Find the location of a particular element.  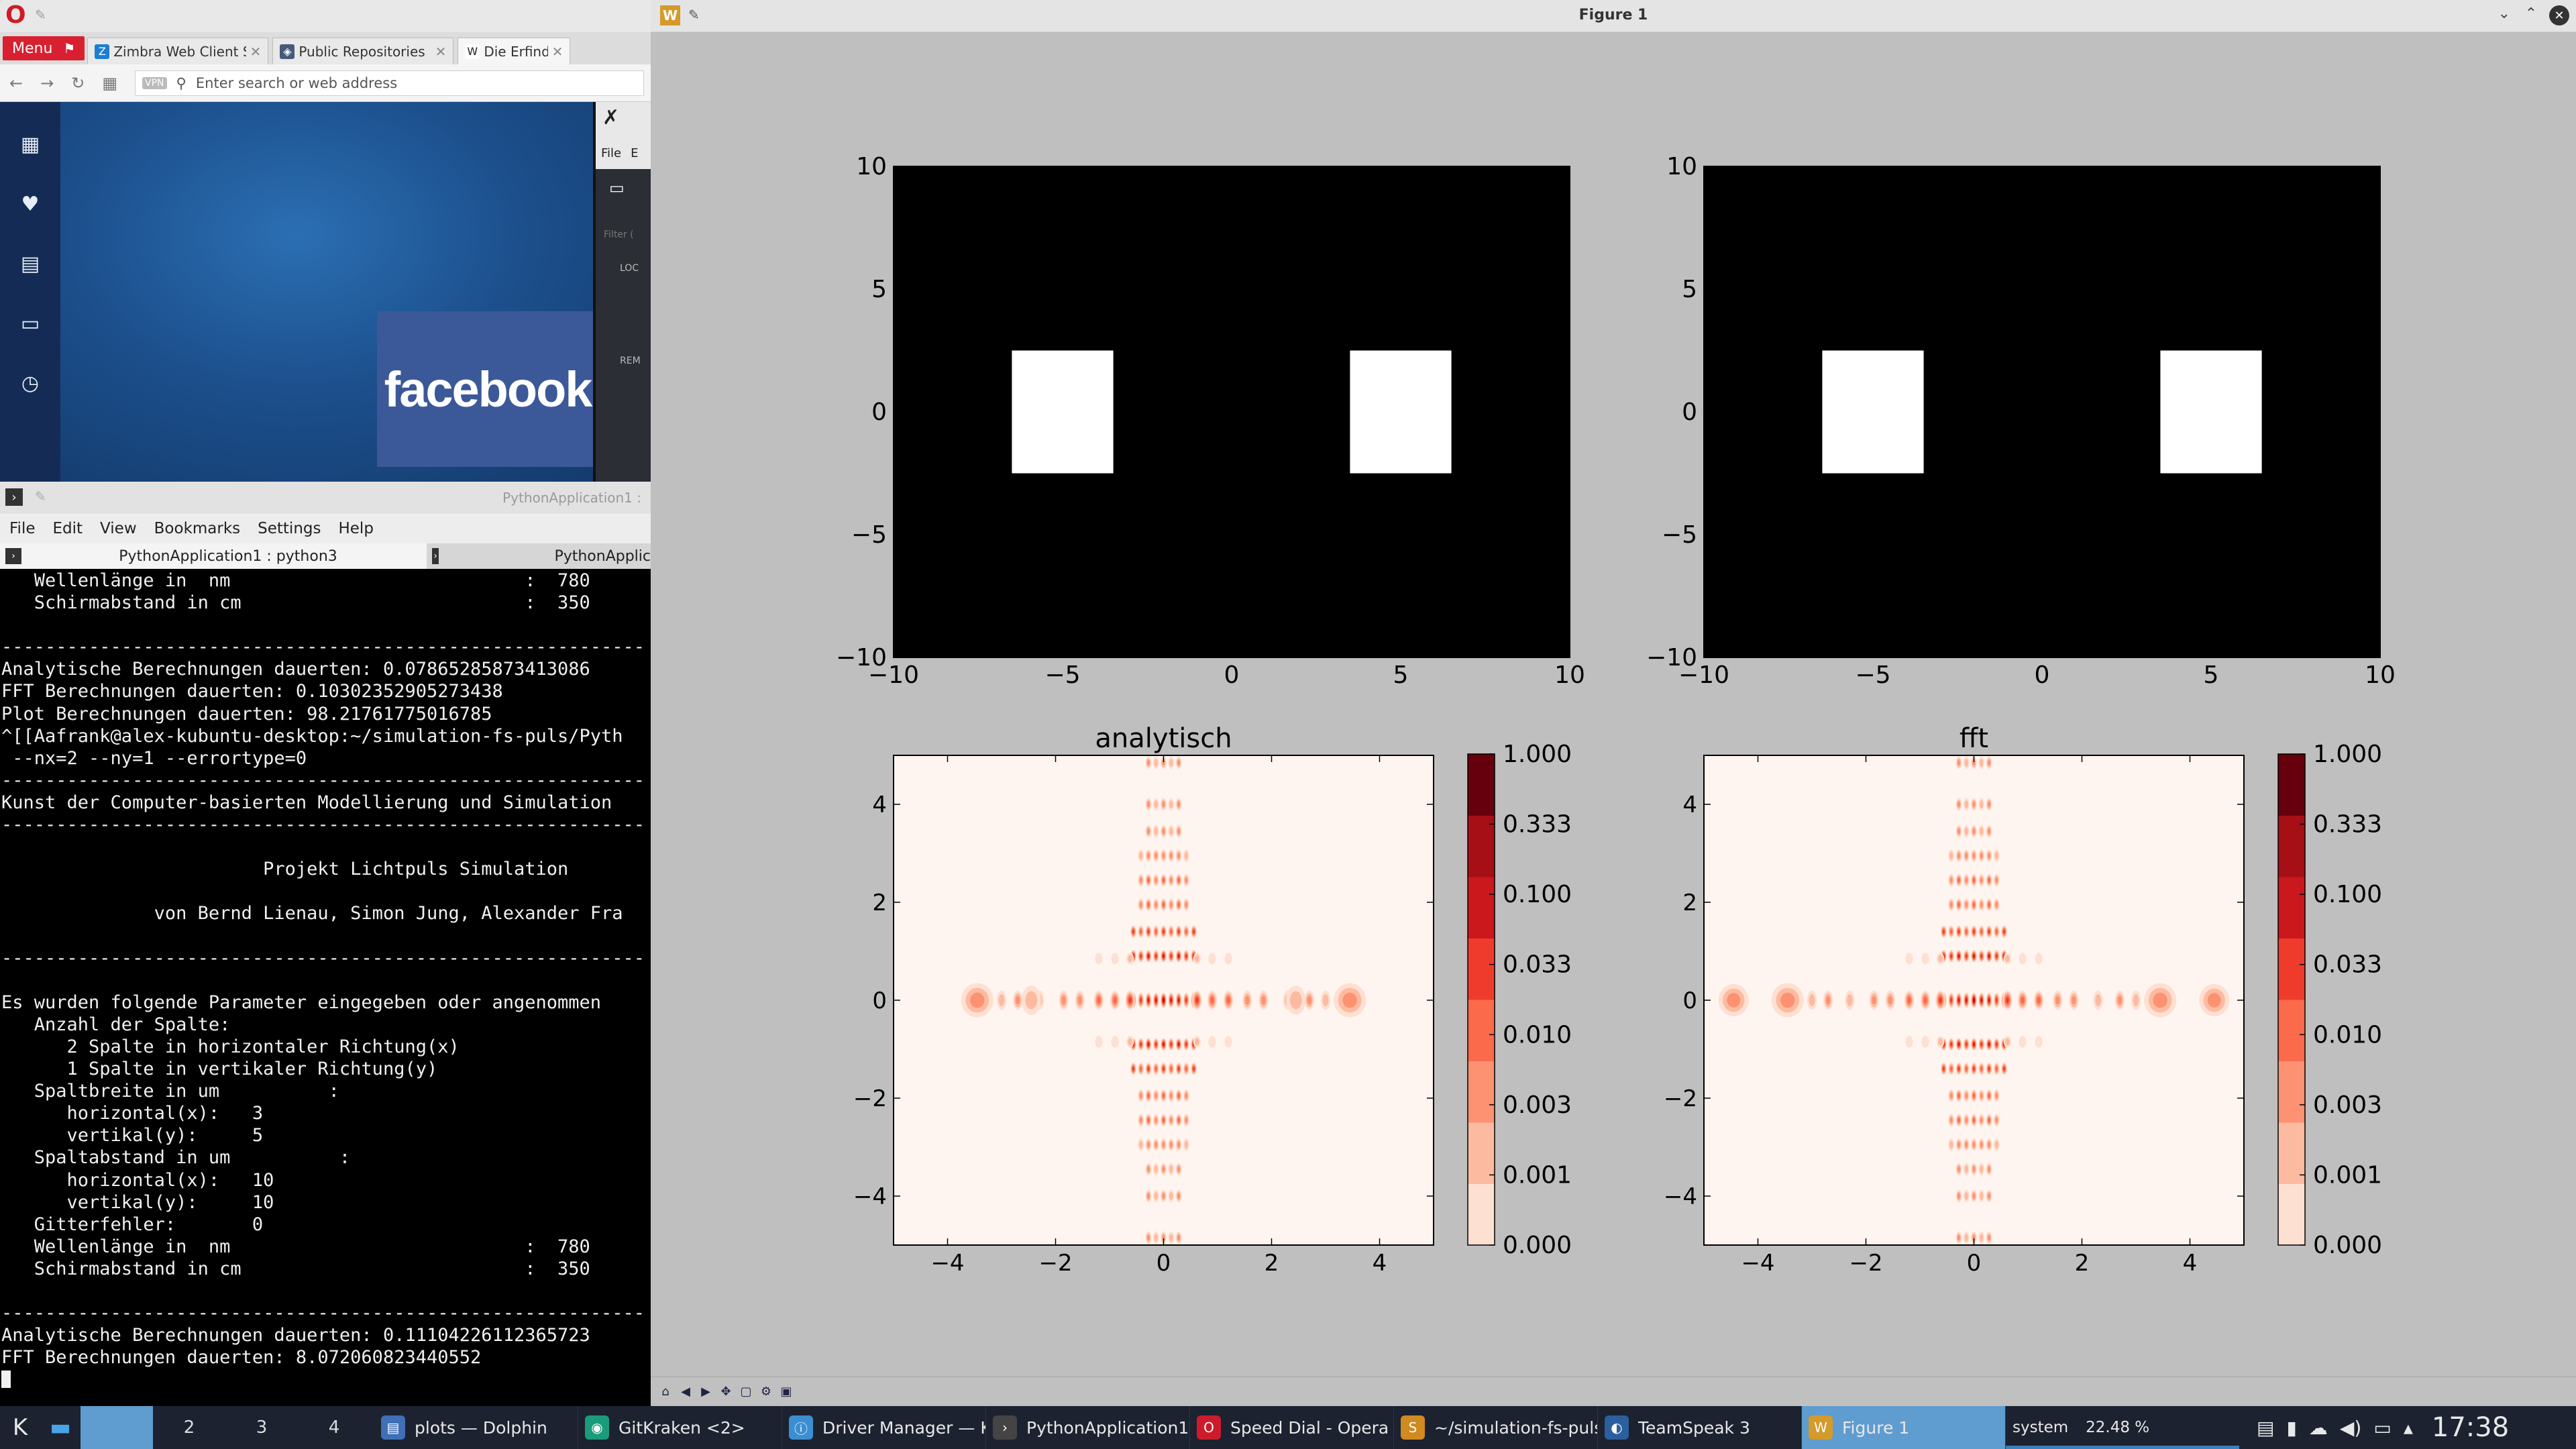

desktop-1: 1 is located at coordinates (116, 1427).